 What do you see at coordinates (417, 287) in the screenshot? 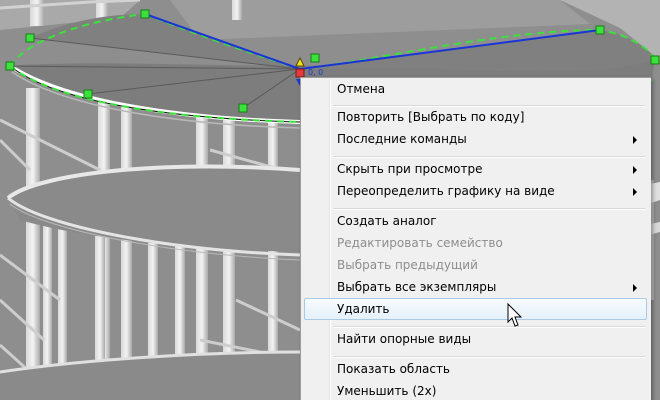
I see `menu-item-label: Выбрать все экземпляры` at bounding box center [417, 287].